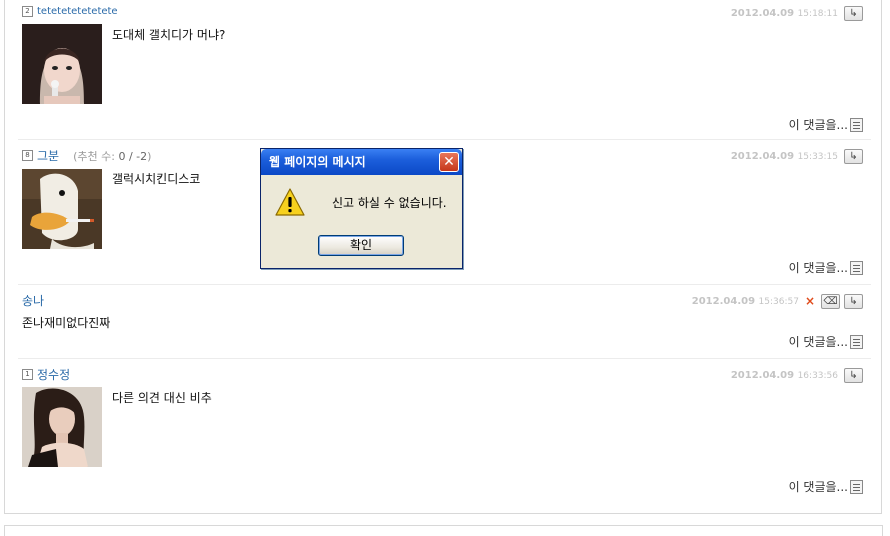 The width and height of the screenshot is (890, 536). I want to click on comment-date: 2012.04.09 16:33:56, so click(784, 375).